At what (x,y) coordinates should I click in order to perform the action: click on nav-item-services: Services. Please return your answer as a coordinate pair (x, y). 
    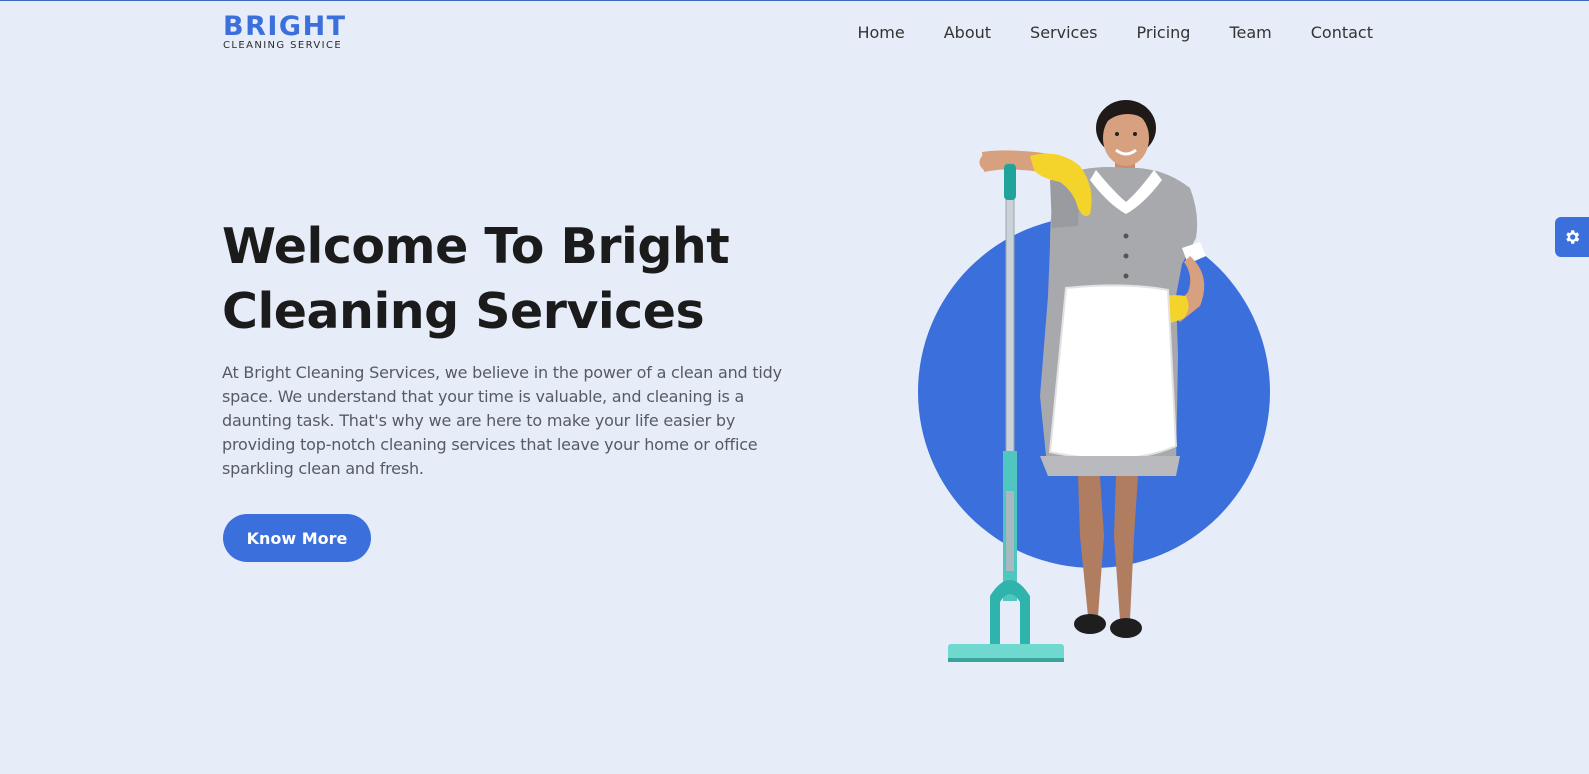
    Looking at the image, I should click on (1063, 33).